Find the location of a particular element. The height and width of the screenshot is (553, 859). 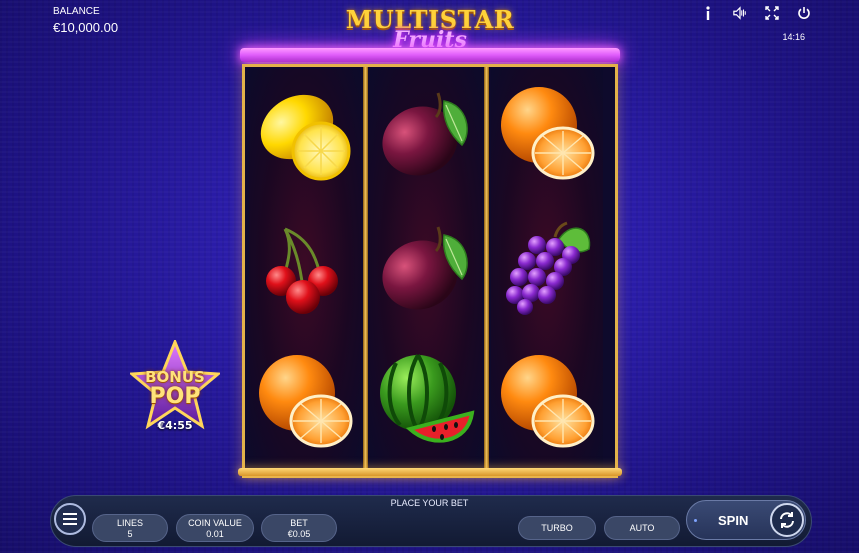

cherries-symbol is located at coordinates (302, 270).